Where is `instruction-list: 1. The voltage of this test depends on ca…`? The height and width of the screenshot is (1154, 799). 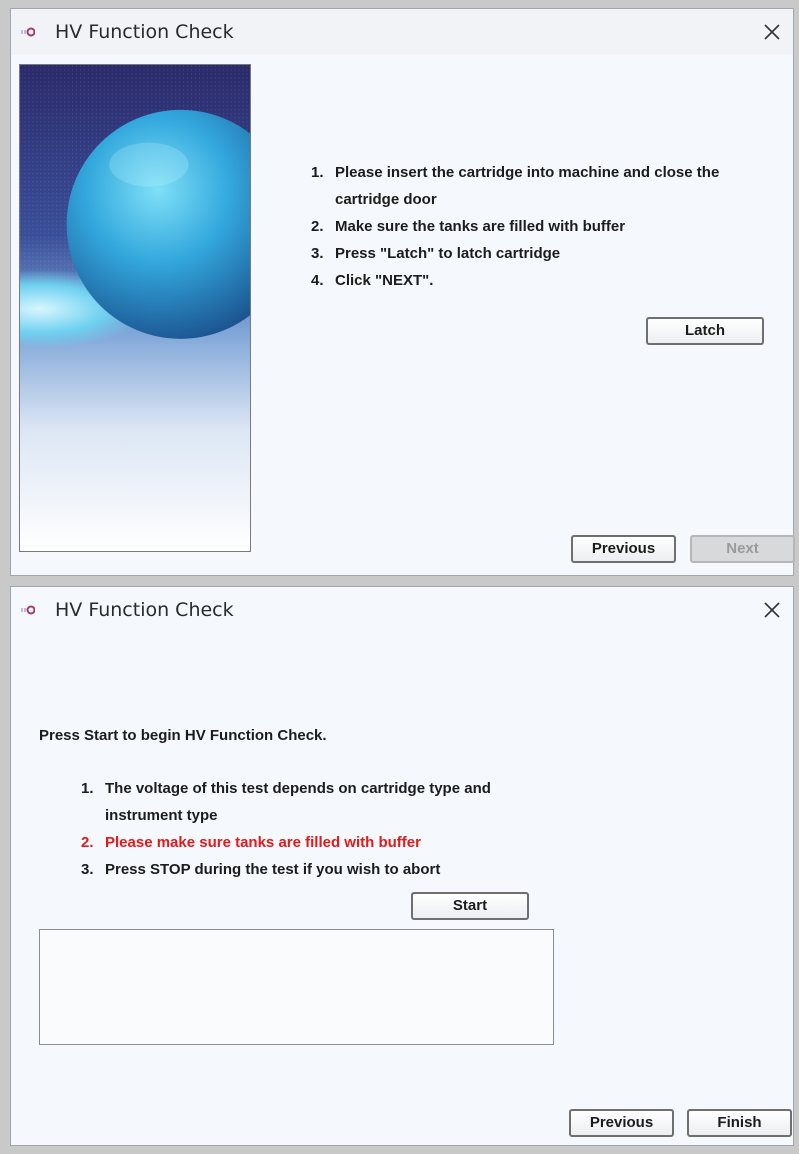 instruction-list: 1. The voltage of this test depends on ca… is located at coordinates (311, 829).